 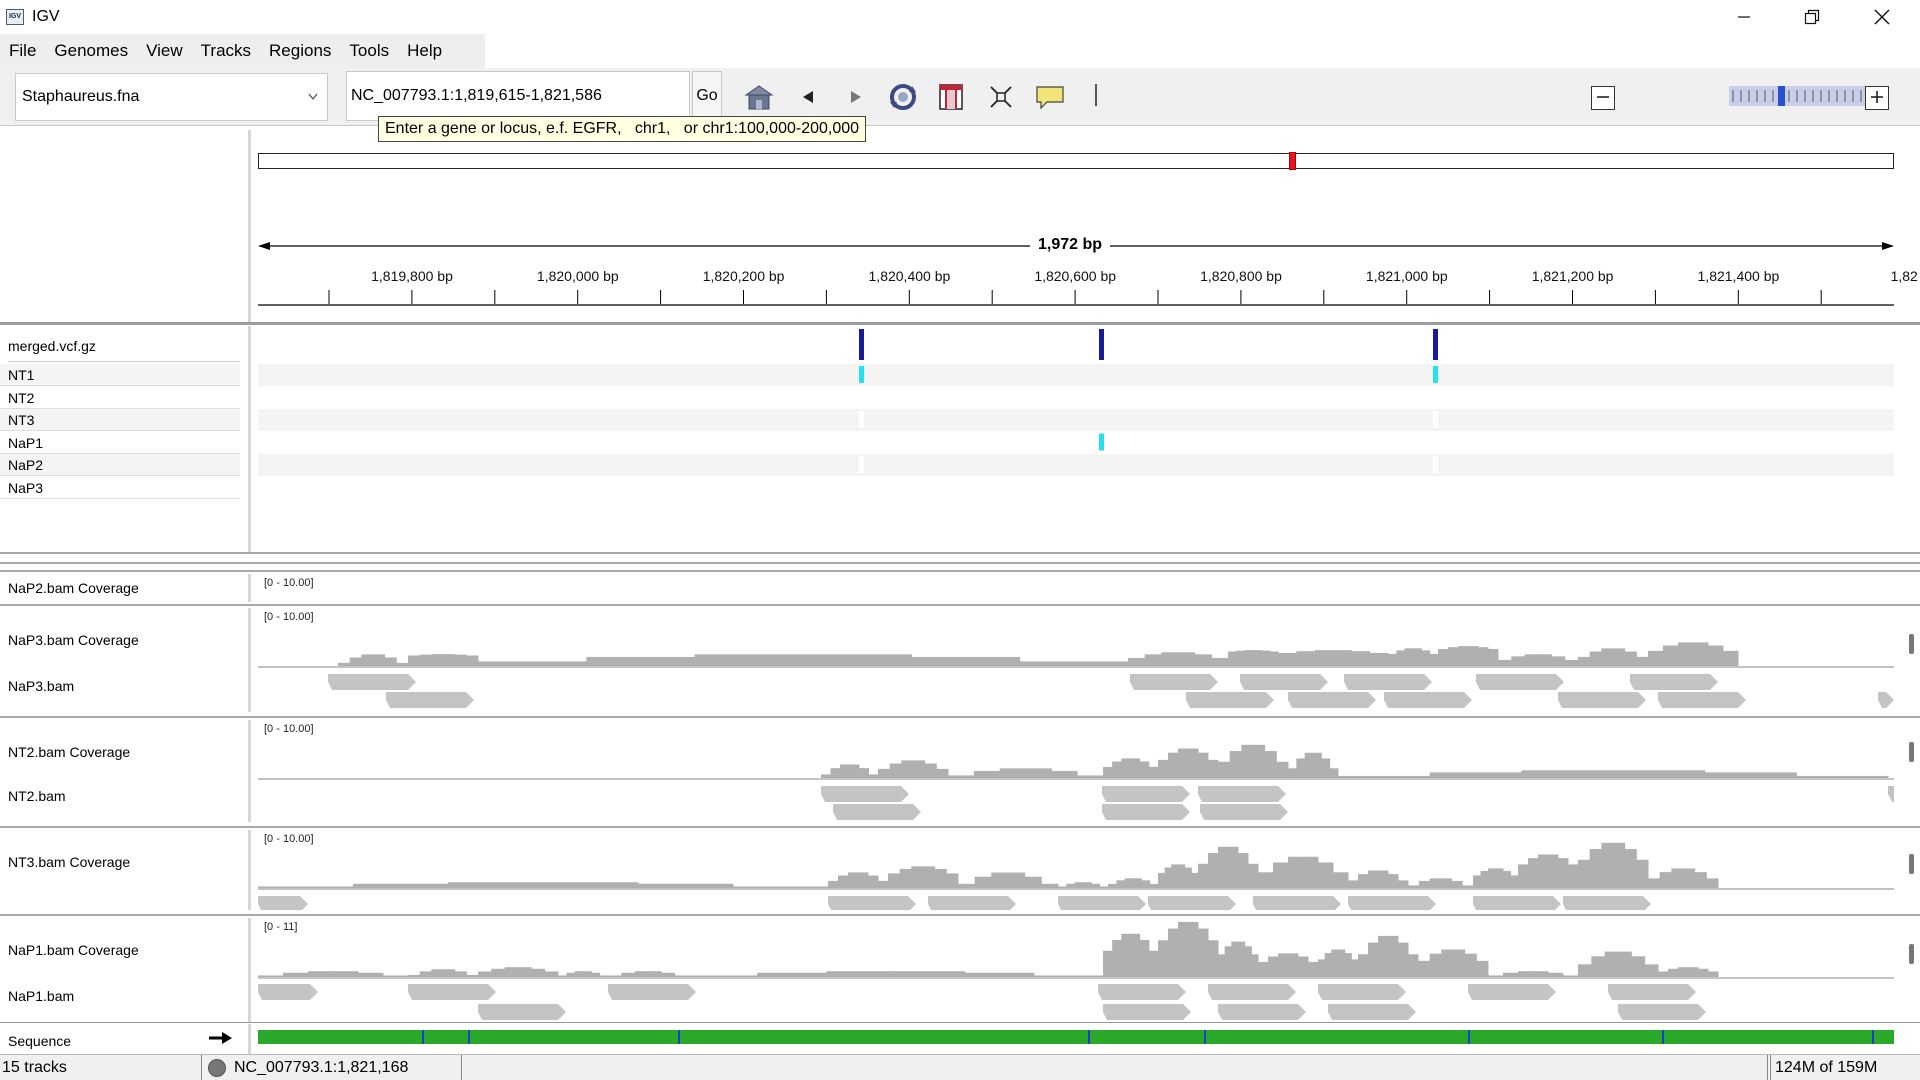 What do you see at coordinates (903, 97) in the screenshot?
I see `refresh-icon` at bounding box center [903, 97].